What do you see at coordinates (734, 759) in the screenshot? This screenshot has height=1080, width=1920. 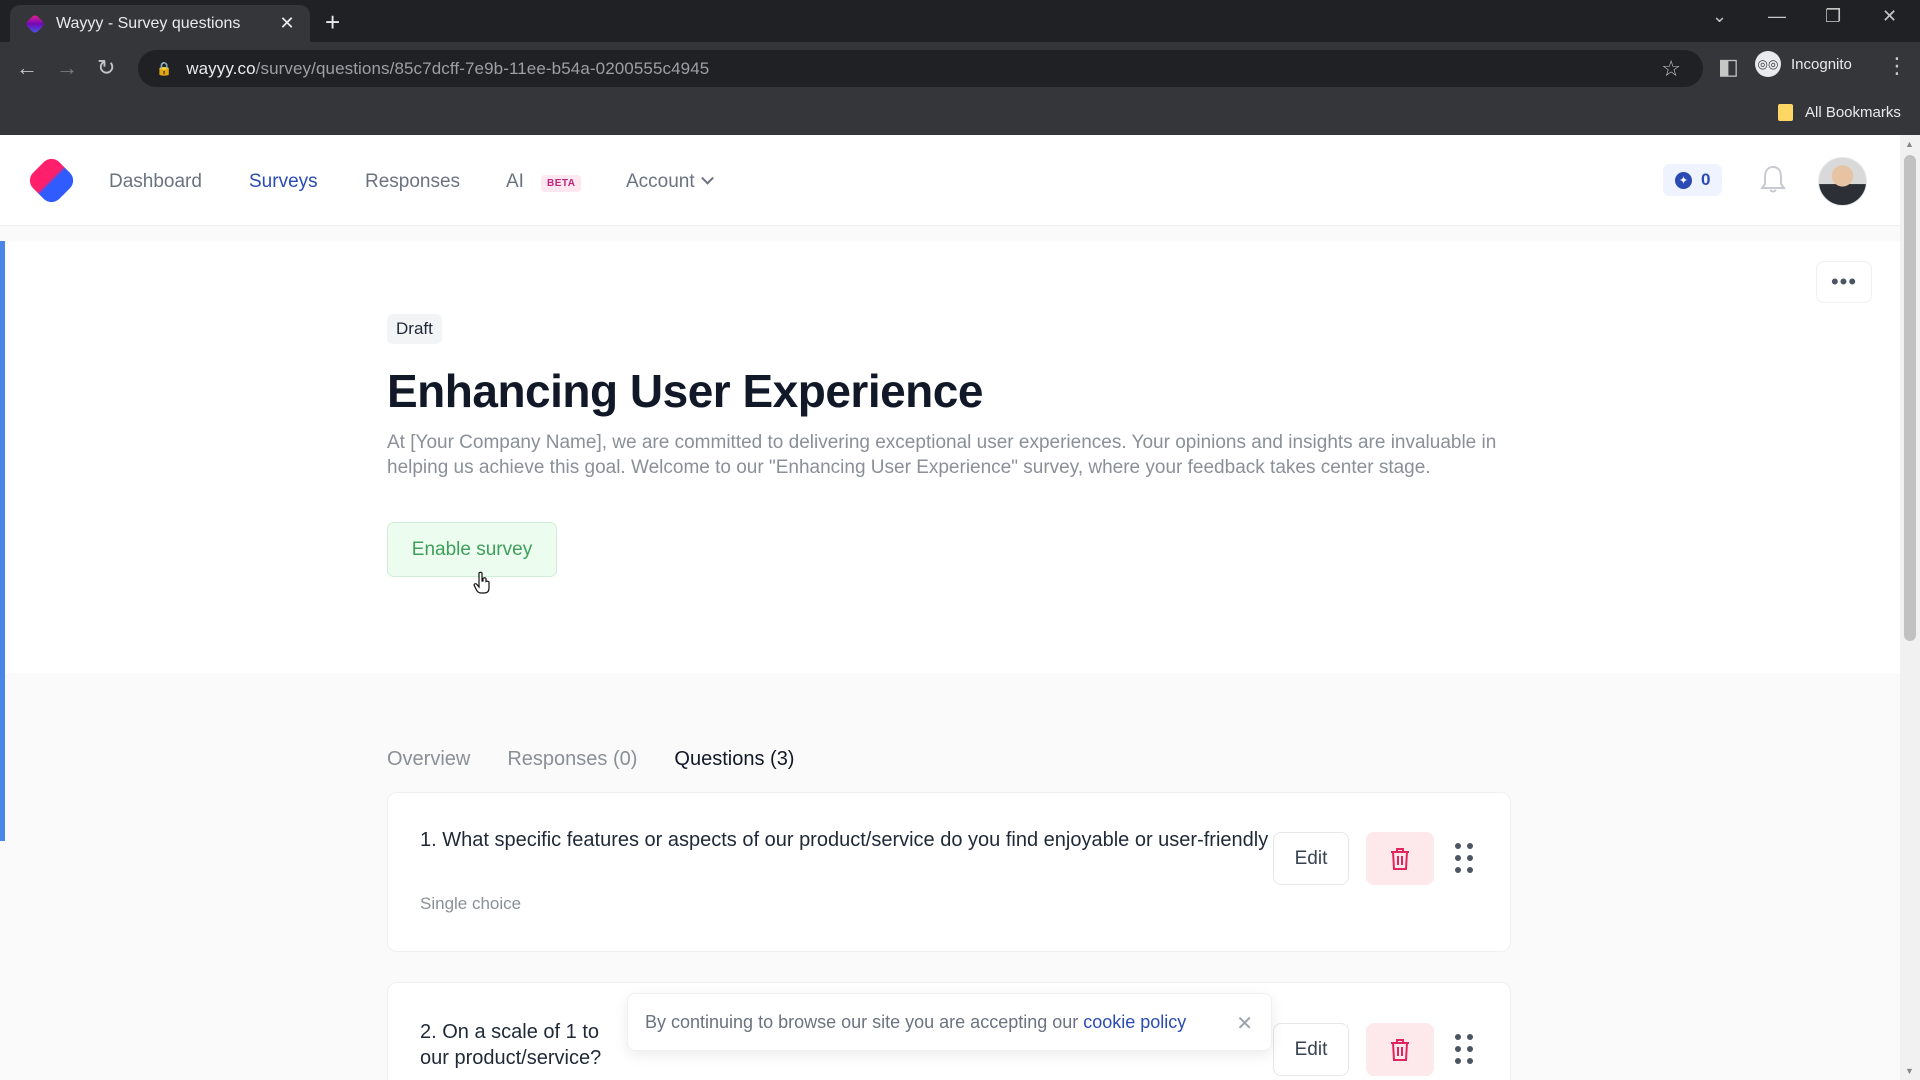 I see `tab-questions: Questions (3)` at bounding box center [734, 759].